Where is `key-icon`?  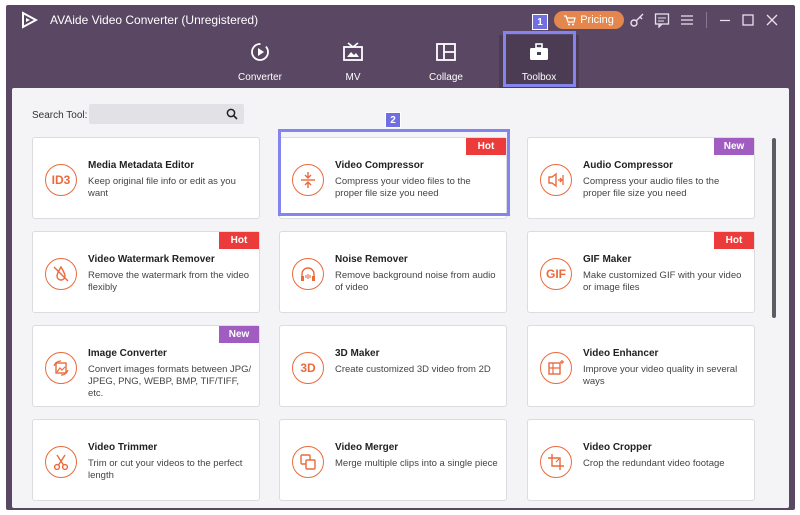 key-icon is located at coordinates (637, 20).